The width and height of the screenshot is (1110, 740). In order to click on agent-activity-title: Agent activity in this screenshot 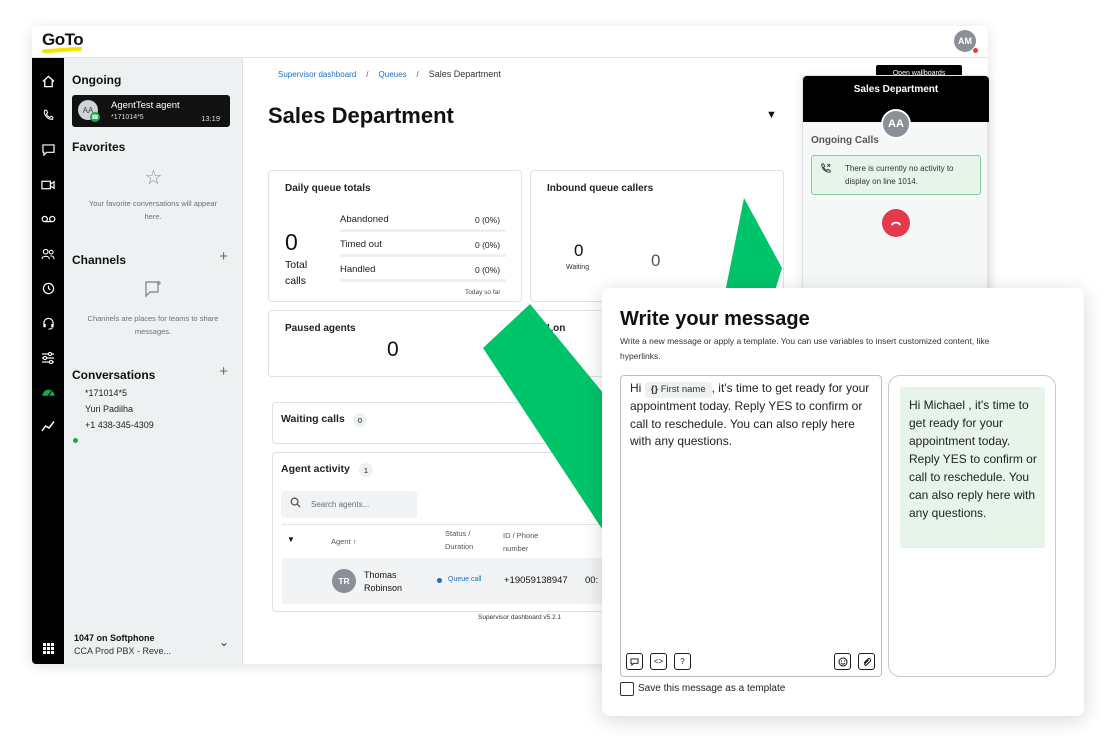, I will do `click(315, 469)`.